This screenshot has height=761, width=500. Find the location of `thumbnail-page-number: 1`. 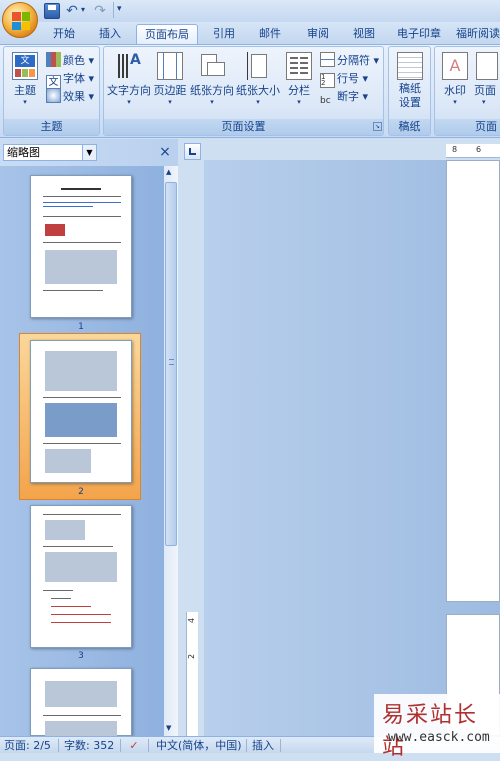

thumbnail-page-number: 1 is located at coordinates (81, 327).